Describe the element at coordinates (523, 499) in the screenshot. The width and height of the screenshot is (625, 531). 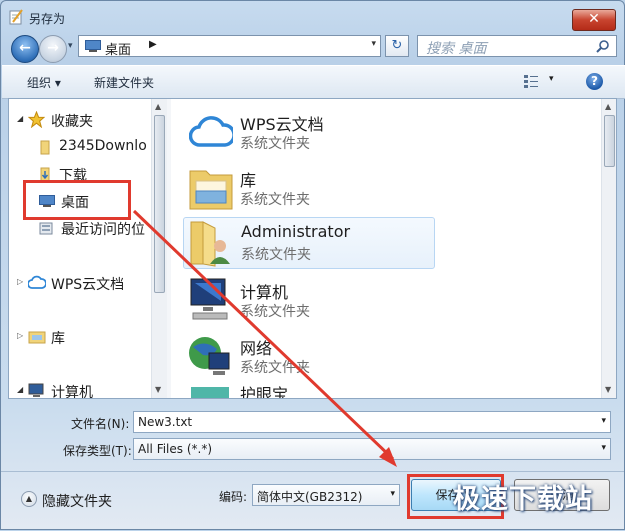
I see `watermark-text: 极速下载站` at that location.